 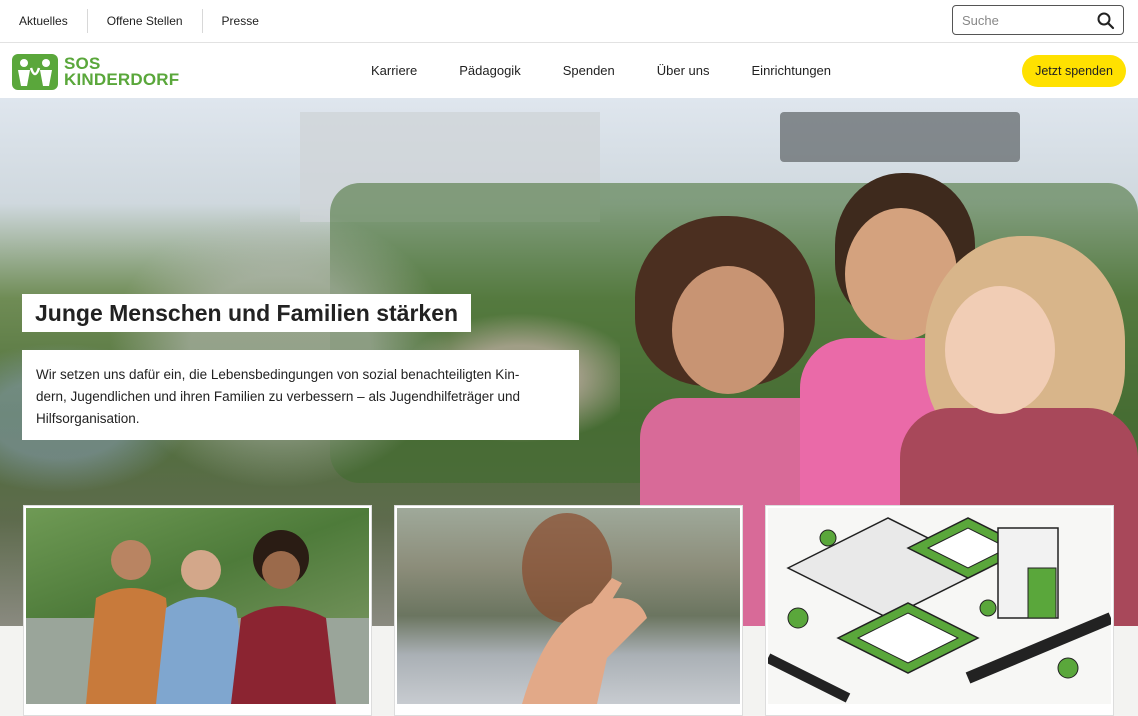 I want to click on link-offene-stellen: Offene Stellen, so click(x=145, y=21).